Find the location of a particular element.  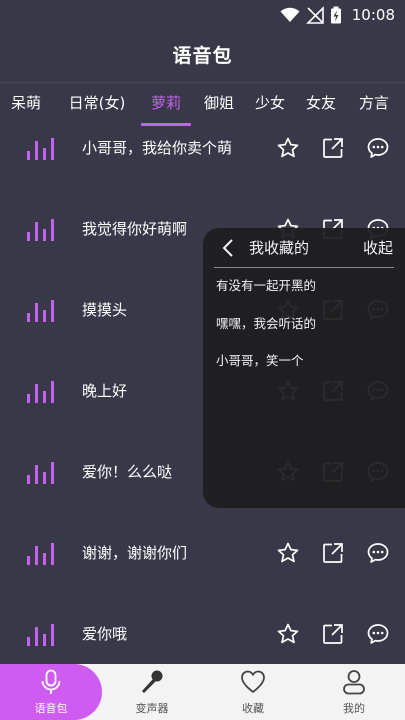

voice-item-label: 小哥哥，我给你卖个萌 is located at coordinates (157, 148).